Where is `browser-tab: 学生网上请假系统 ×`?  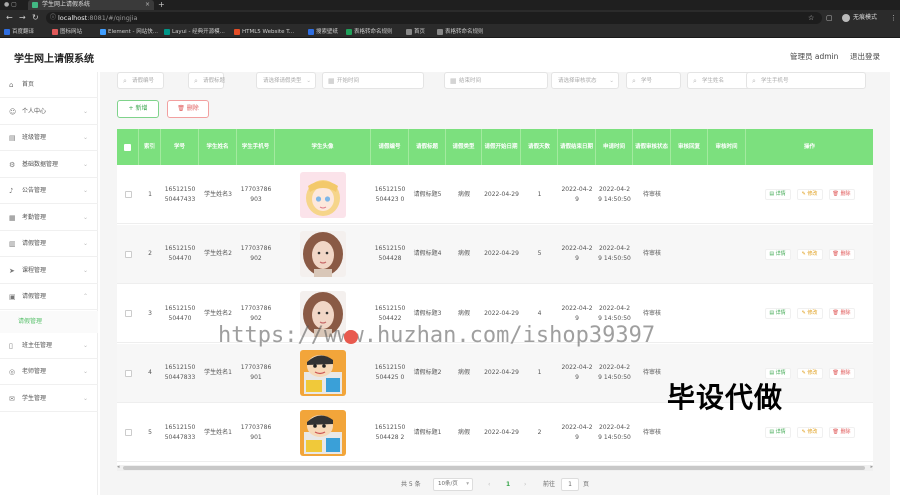 browser-tab: 学生网上请假系统 × is located at coordinates (91, 5).